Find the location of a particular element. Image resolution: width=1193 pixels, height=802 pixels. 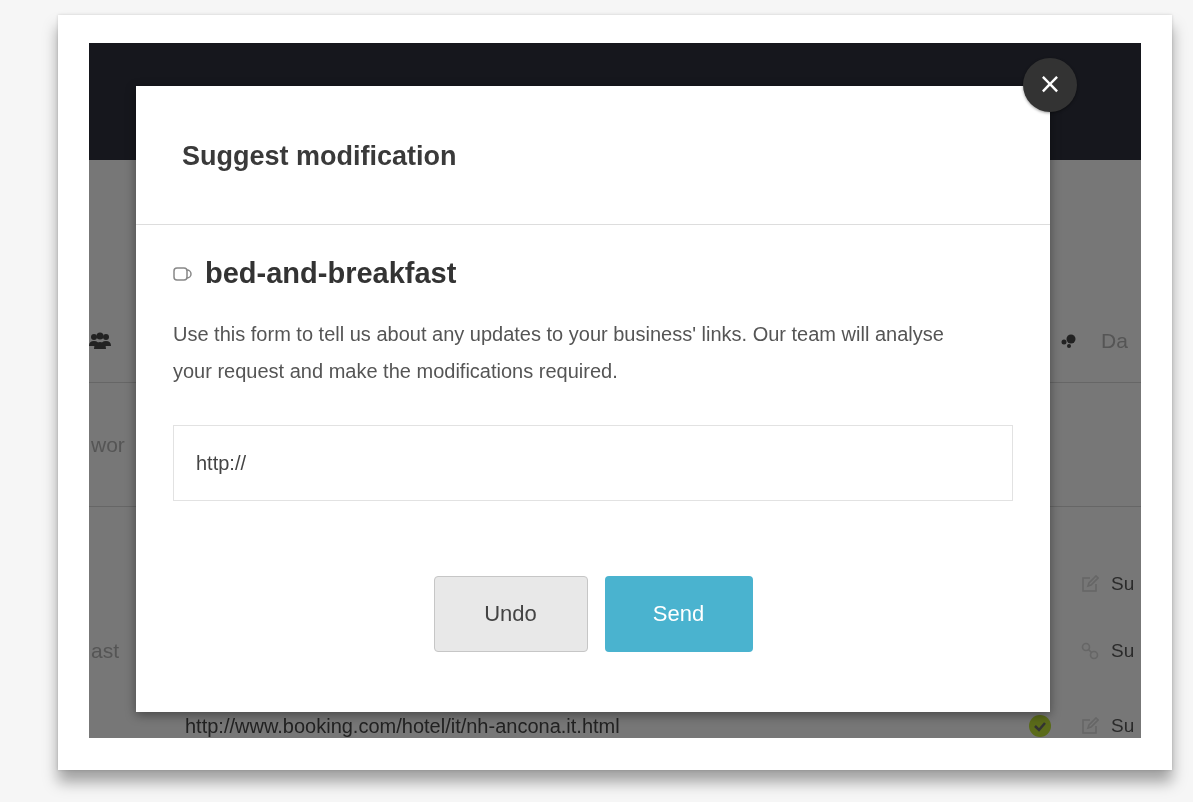

category-title: bed-and-breakfast is located at coordinates (331, 273).